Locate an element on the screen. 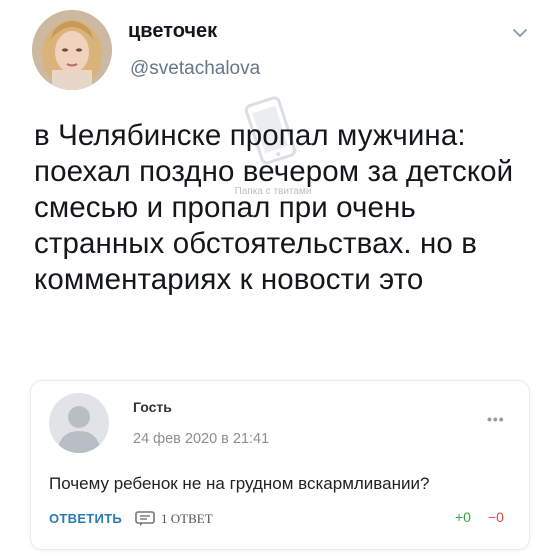  guest-avatar is located at coordinates (79, 423).